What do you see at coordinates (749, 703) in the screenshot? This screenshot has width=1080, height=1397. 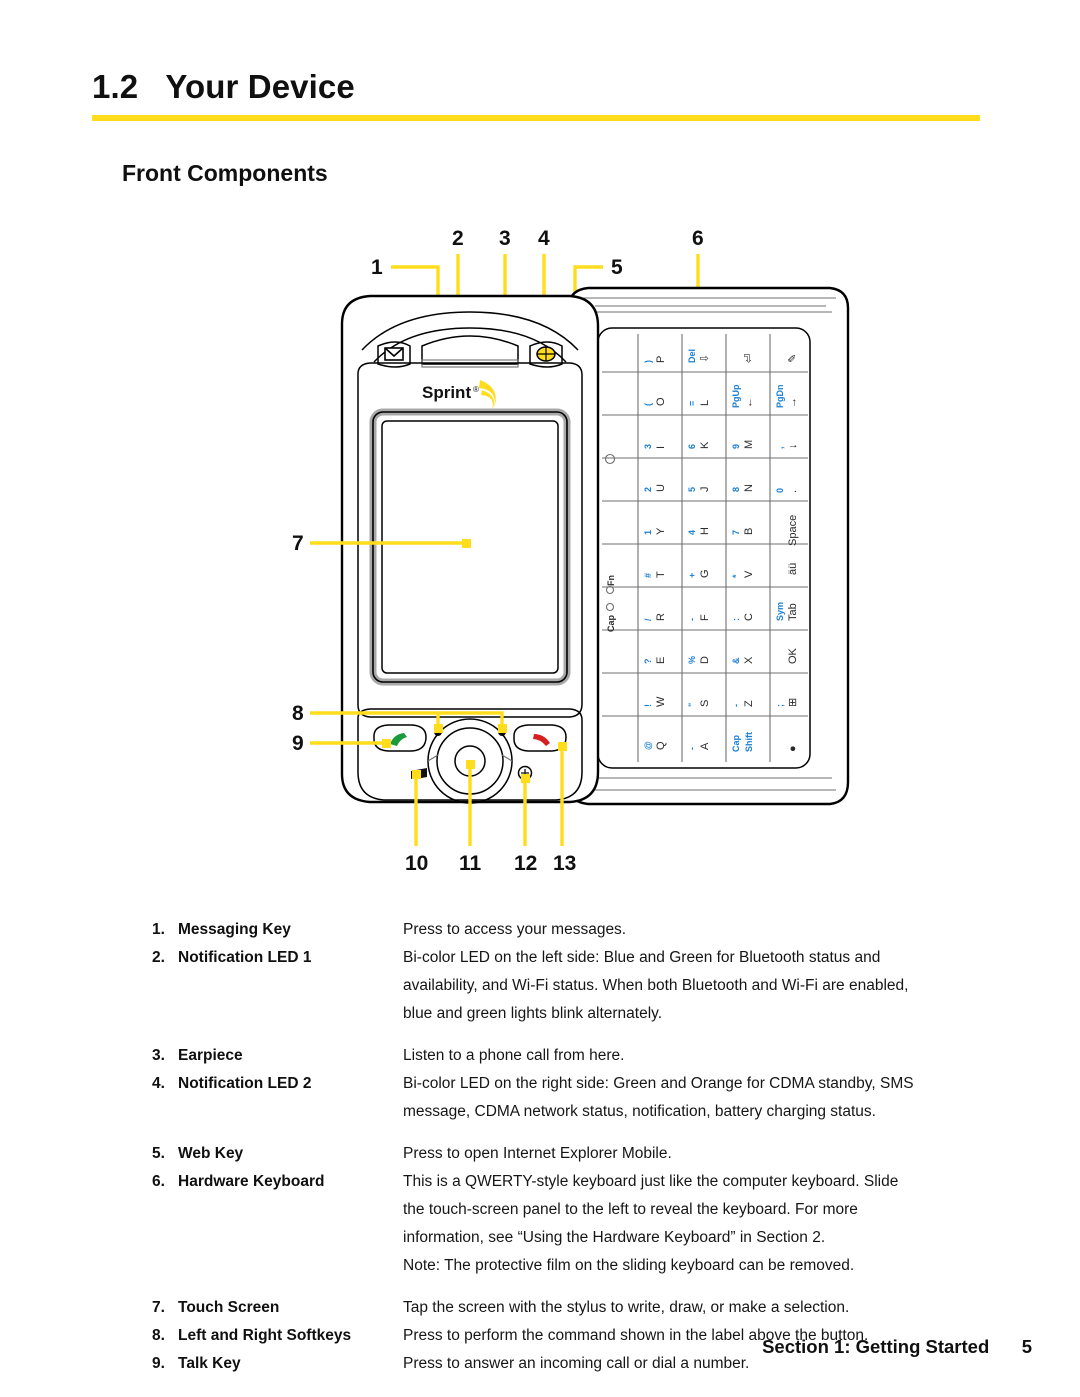 I see `svg-text: Z` at bounding box center [749, 703].